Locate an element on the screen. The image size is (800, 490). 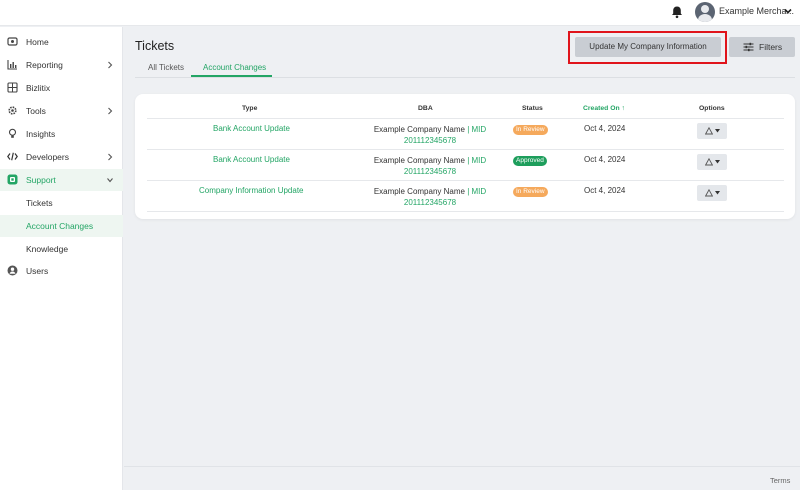
sidebar-item-label: Knowledge is located at coordinates (47, 249).